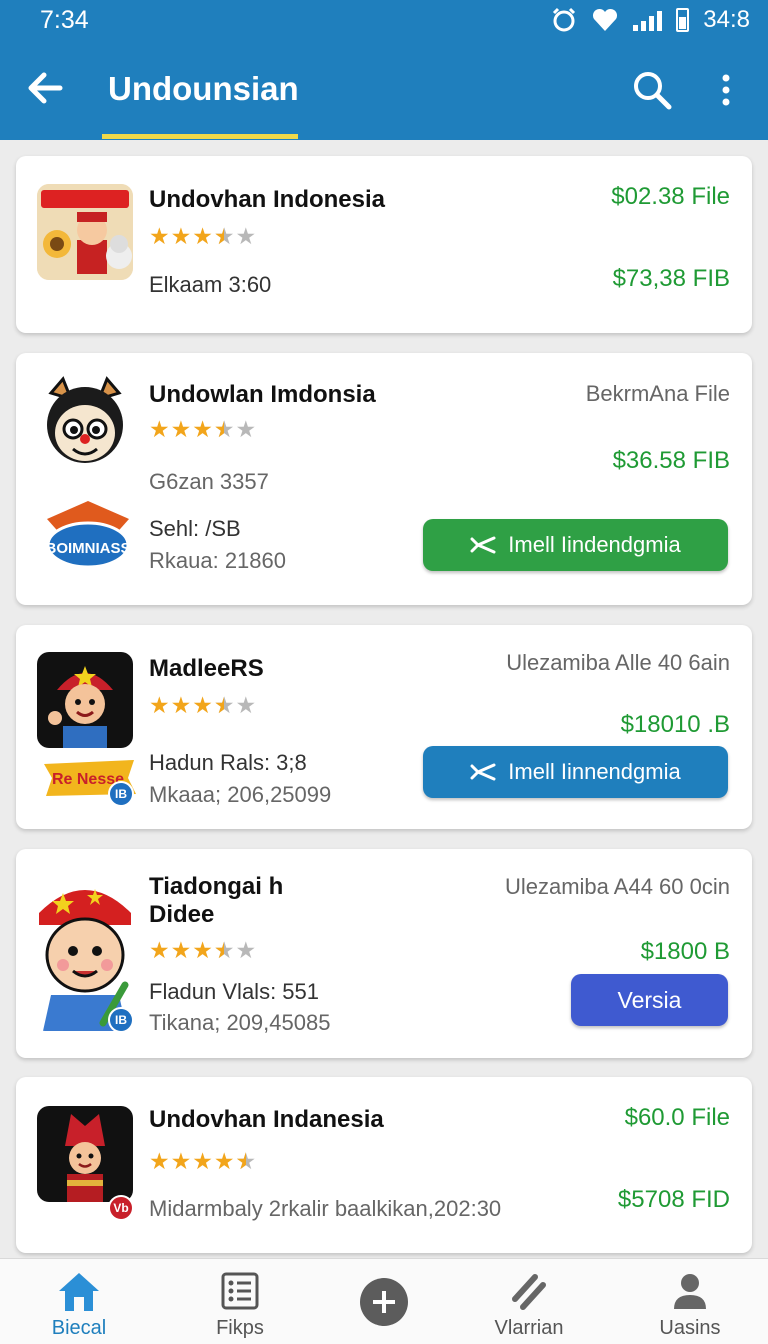  Describe the element at coordinates (240, 794) in the screenshot. I see `app-downloads: Mkaaa; 206,25099` at that location.